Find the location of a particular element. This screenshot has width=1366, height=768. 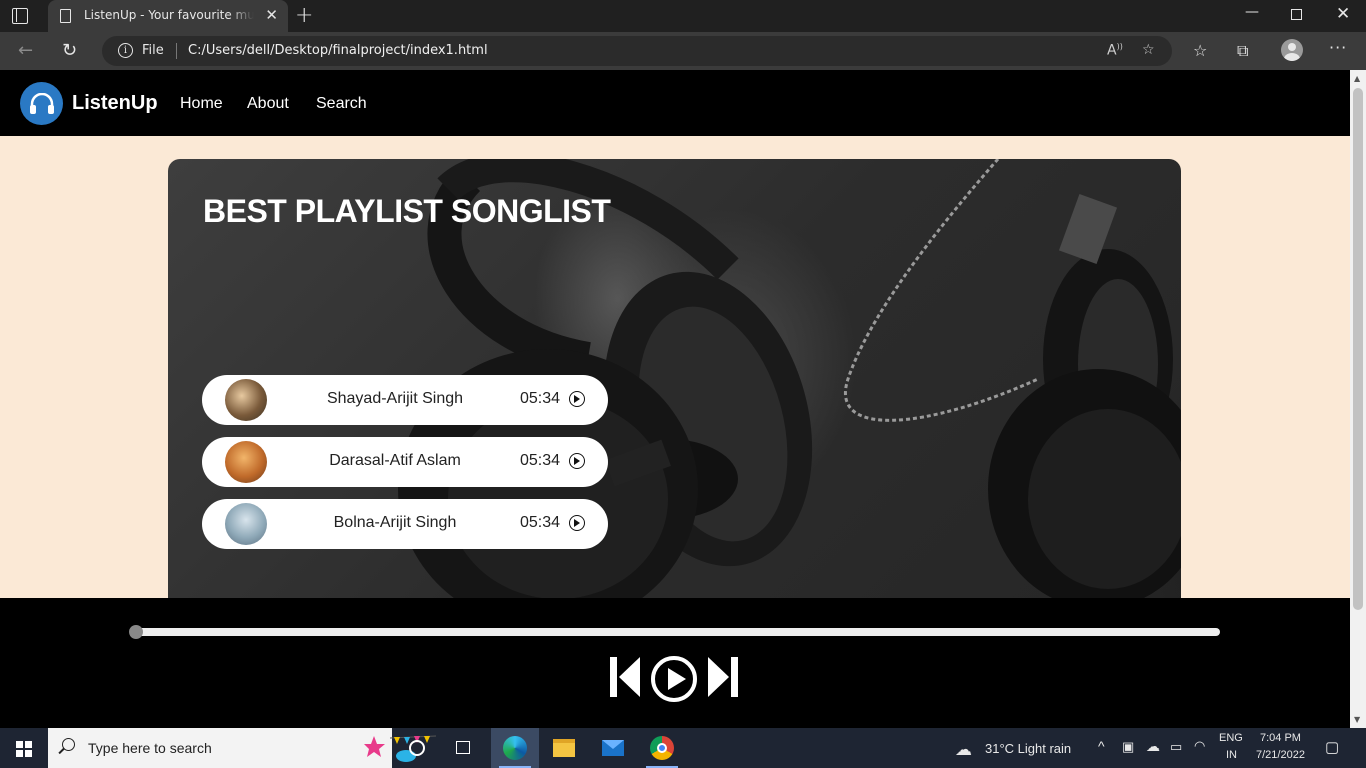

task-view-icon is located at coordinates (464, 748).